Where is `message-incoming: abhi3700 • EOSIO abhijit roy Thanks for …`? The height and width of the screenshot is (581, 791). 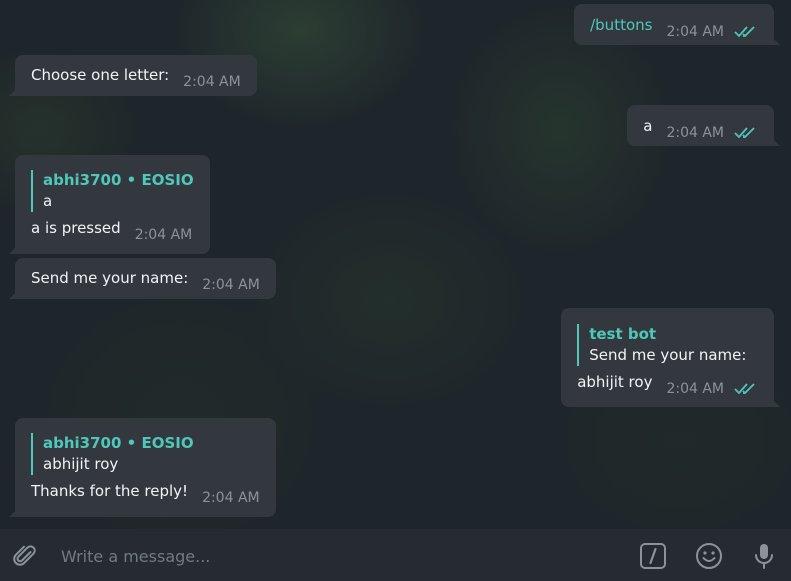
message-incoming: abhi3700 • EOSIO abhijit roy Thanks for … is located at coordinates (142, 467).